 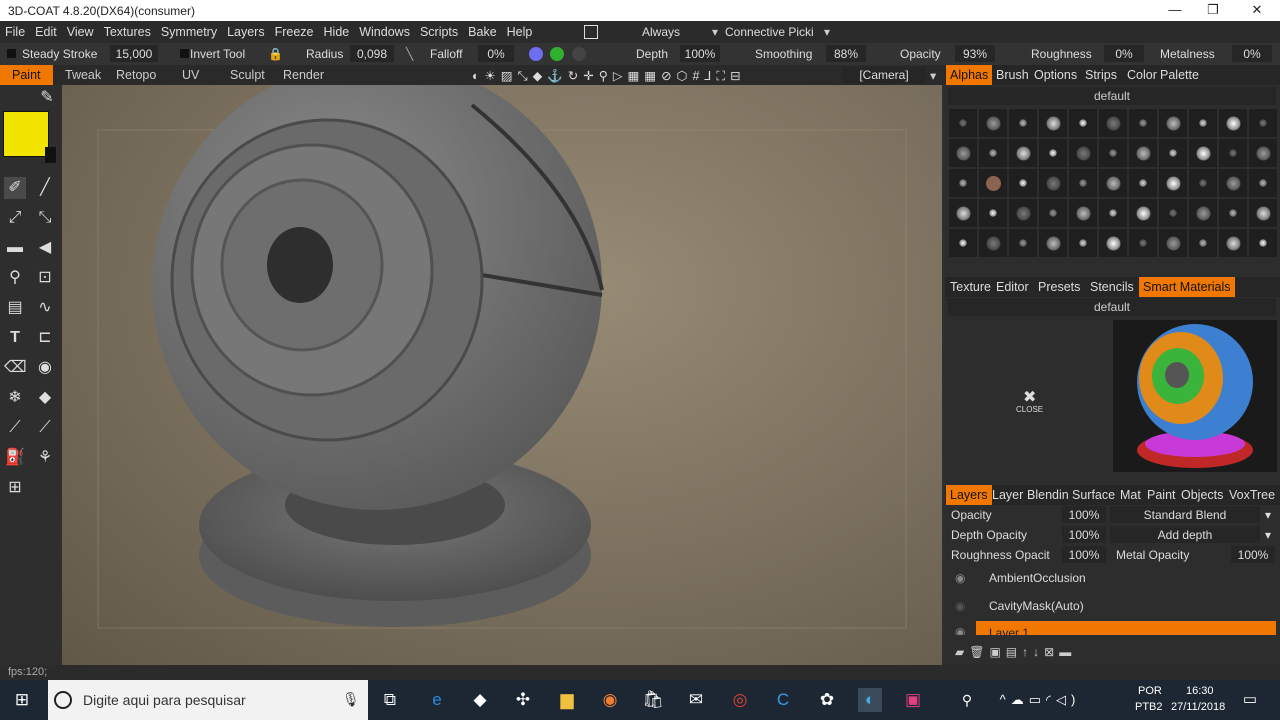 I want to click on tab-palette: Palette, so click(x=1179, y=75).